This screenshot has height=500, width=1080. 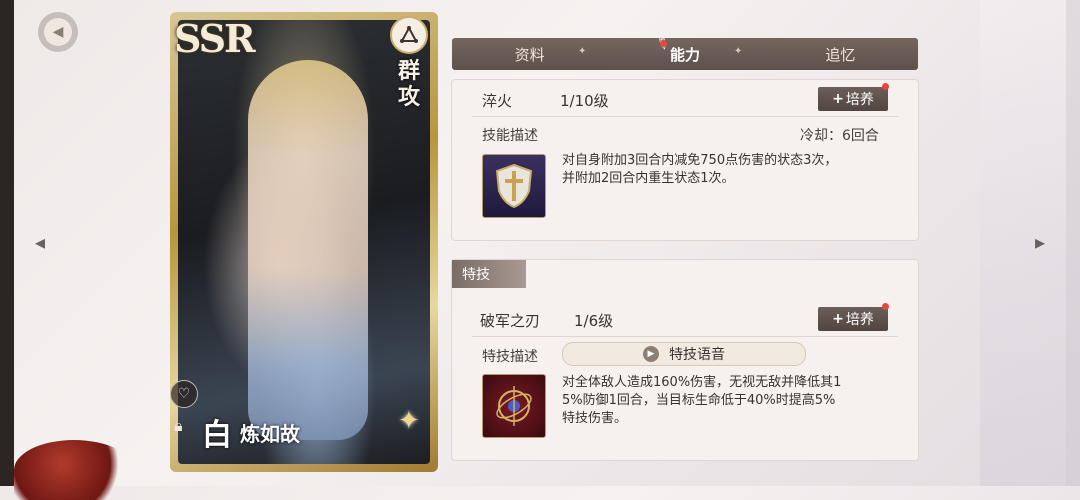 I want to click on special-icon, so click(x=514, y=406).